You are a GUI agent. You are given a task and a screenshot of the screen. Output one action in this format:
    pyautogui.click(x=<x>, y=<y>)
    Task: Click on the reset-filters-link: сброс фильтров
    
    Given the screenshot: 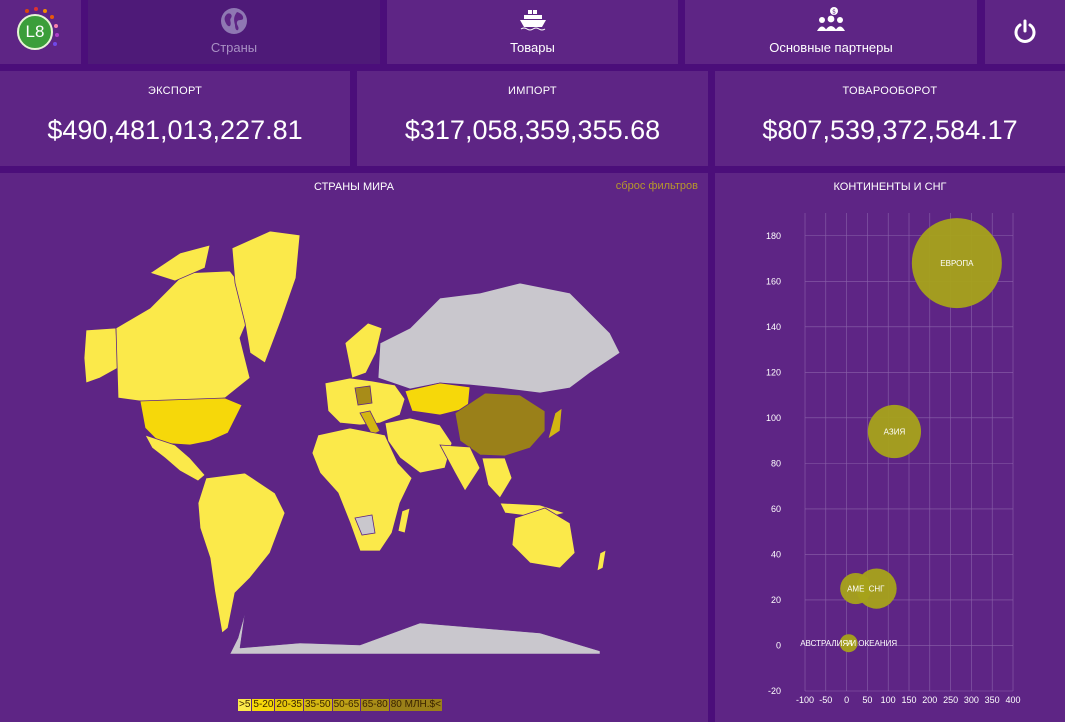 What is the action you would take?
    pyautogui.click(x=657, y=186)
    